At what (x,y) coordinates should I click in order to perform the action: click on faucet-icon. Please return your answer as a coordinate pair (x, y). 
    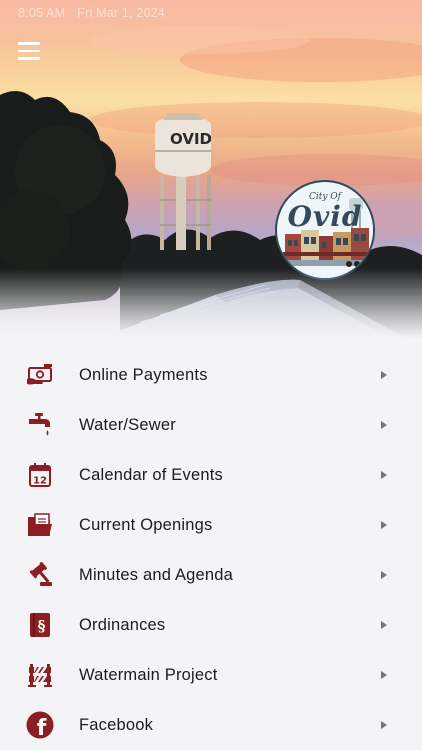
    Looking at the image, I should click on (40, 425).